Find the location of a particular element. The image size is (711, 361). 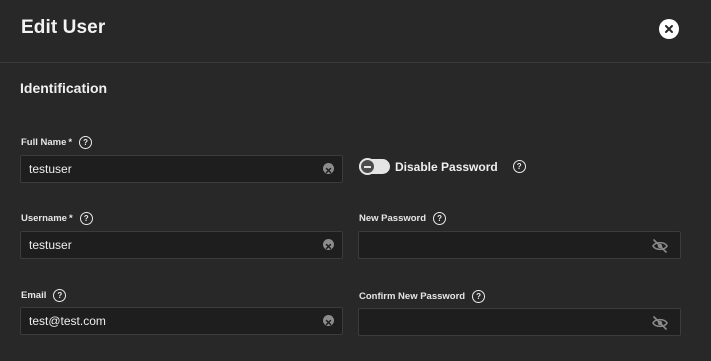

confirm-password-label: Confirm New Password ? is located at coordinates (422, 296).